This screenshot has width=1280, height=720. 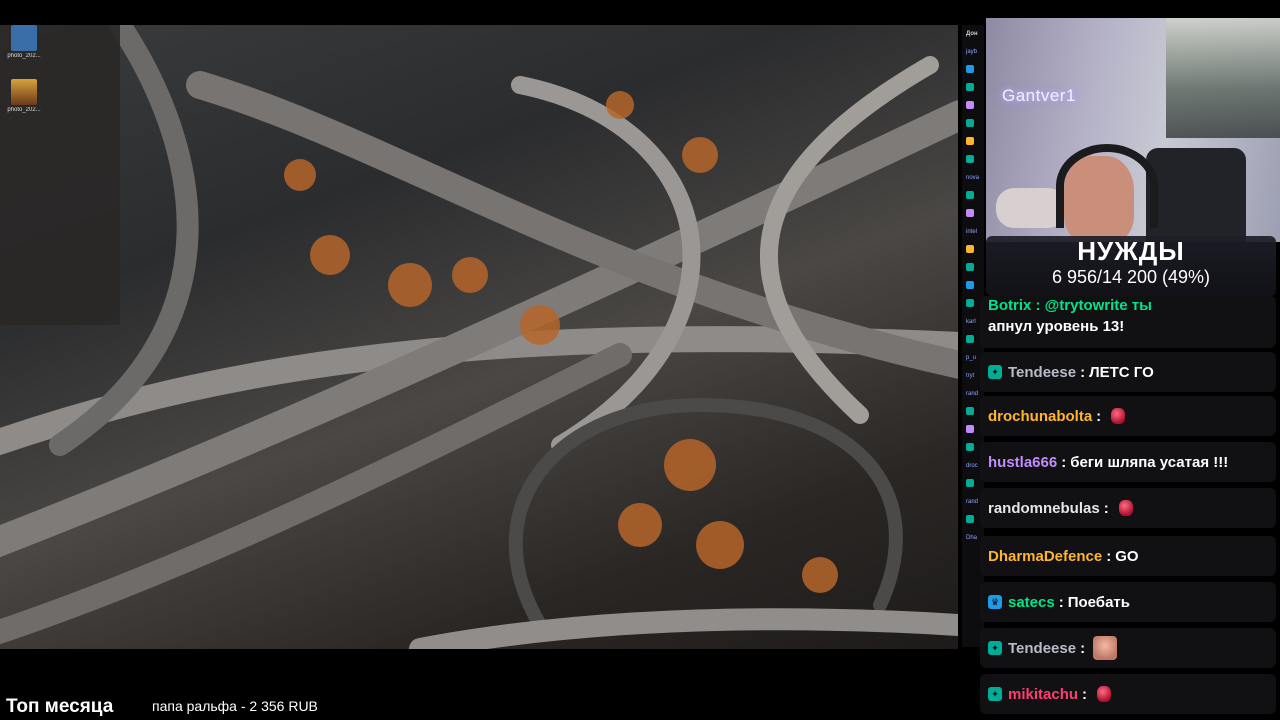 I want to click on side-chat-header: Дон, so click(x=972, y=34).